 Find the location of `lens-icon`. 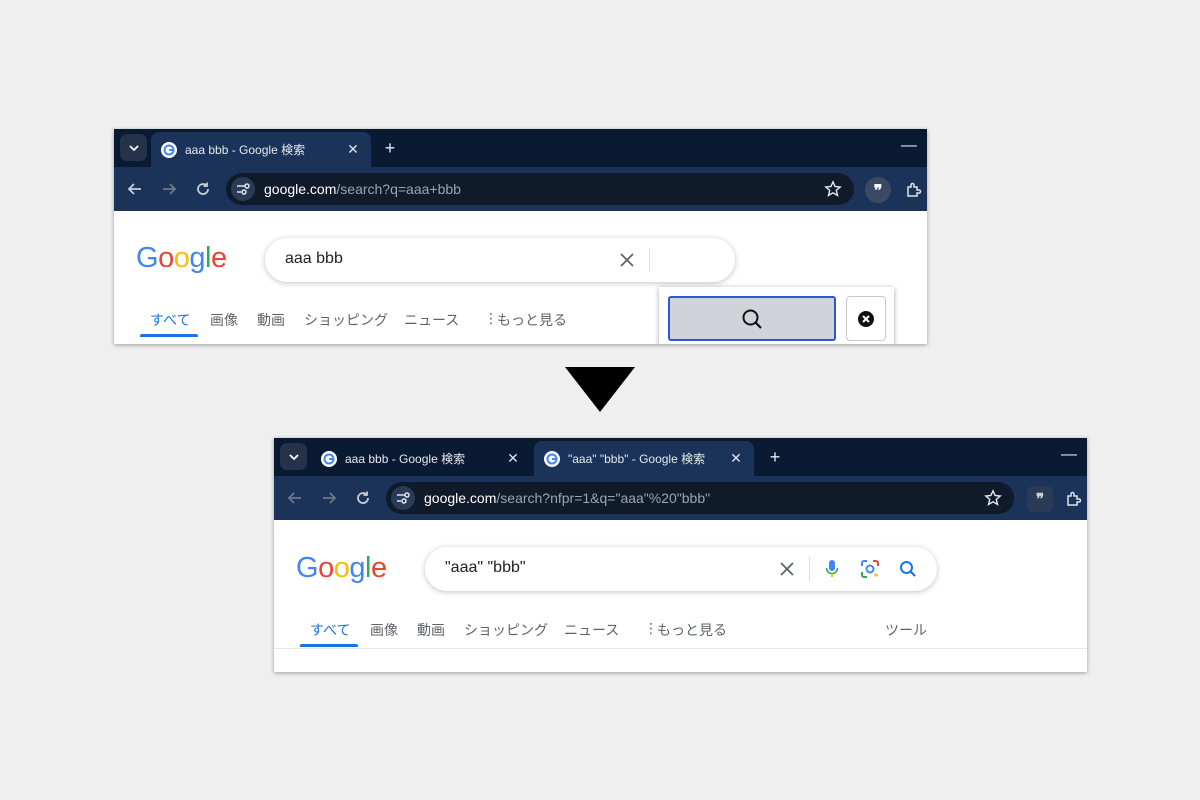

lens-icon is located at coordinates (870, 569).